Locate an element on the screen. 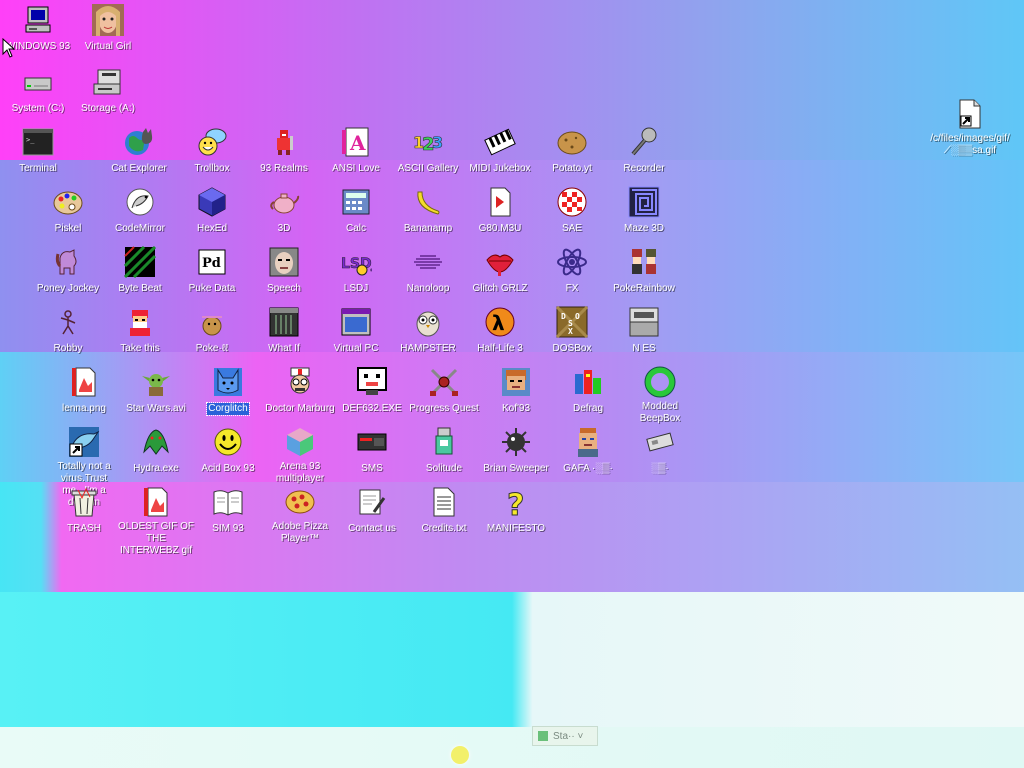  desktop-icon-defrag: Defrag is located at coordinates (588, 391).